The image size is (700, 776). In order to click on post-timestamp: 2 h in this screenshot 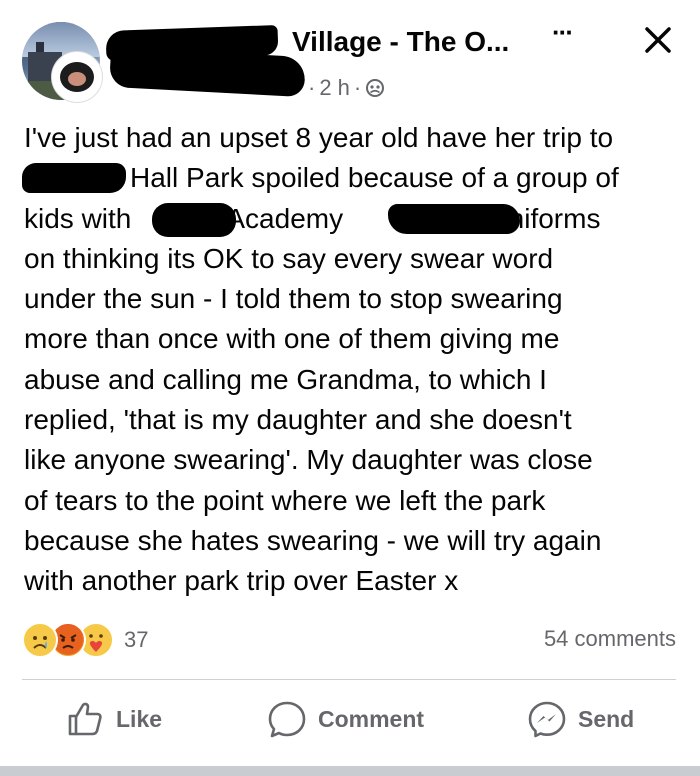, I will do `click(334, 88)`.